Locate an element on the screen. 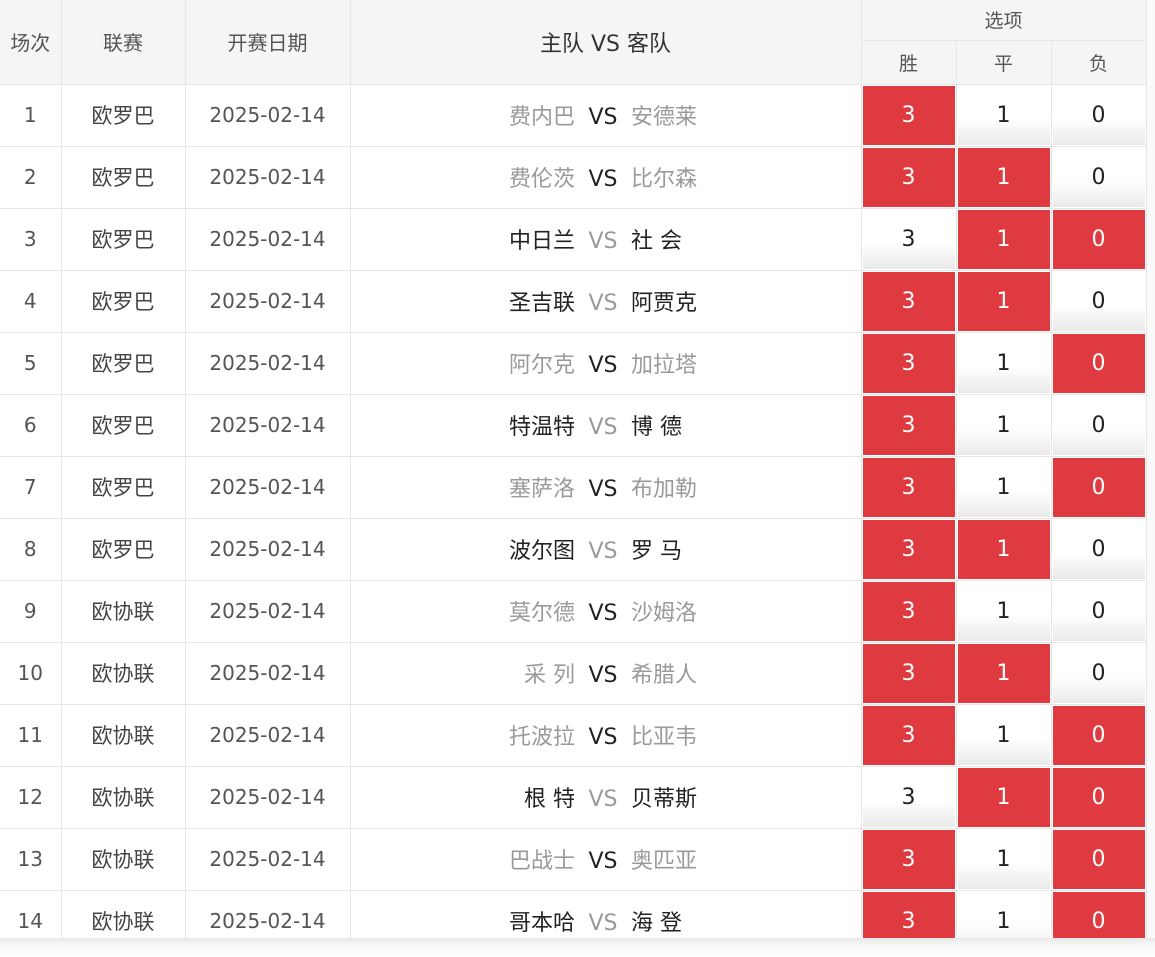  home-team: 阿尔克 is located at coordinates (541, 365).